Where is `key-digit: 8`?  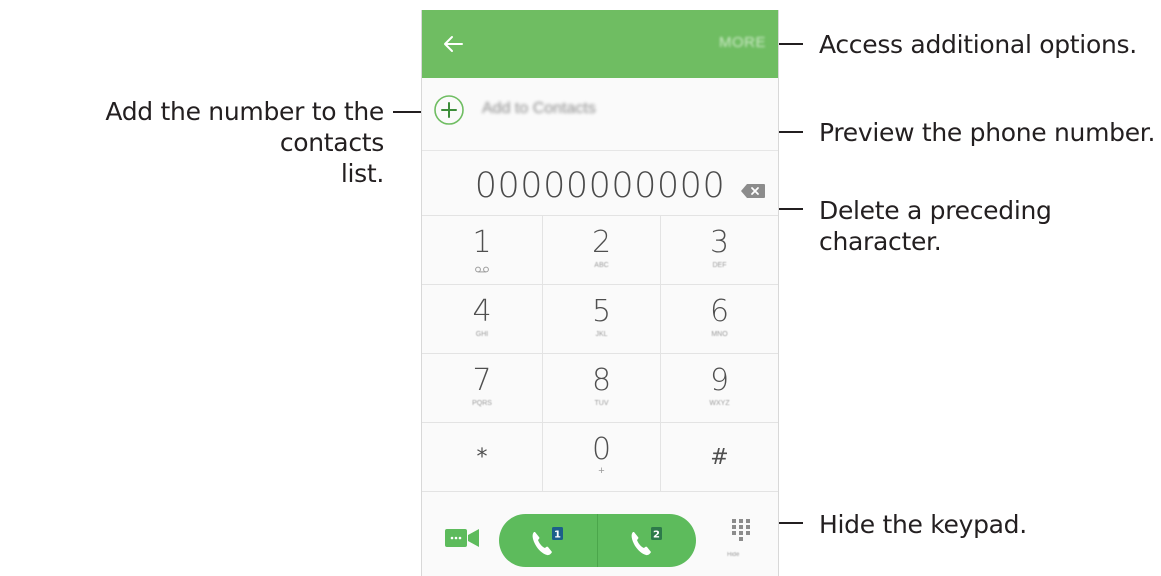
key-digit: 8 is located at coordinates (601, 380).